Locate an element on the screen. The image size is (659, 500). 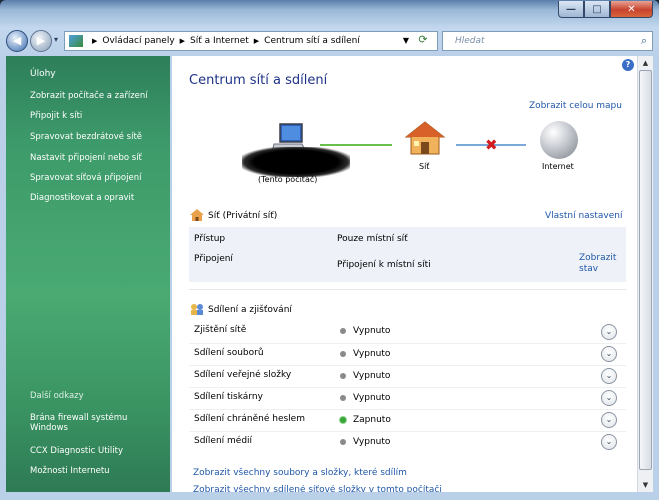
forward-button: ▶ is located at coordinates (41, 41).